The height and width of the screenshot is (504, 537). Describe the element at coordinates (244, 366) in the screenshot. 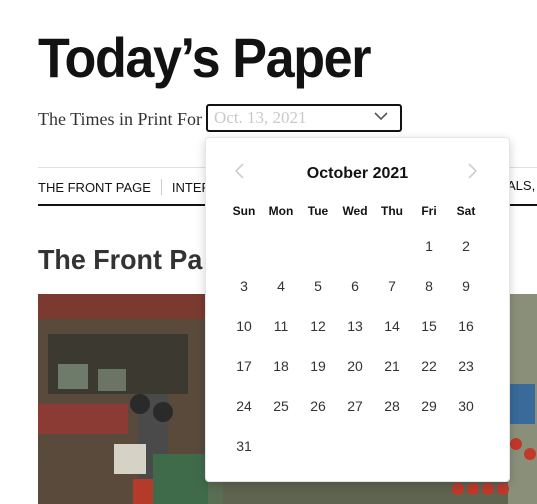

I see `calendar-day-17: 17` at that location.